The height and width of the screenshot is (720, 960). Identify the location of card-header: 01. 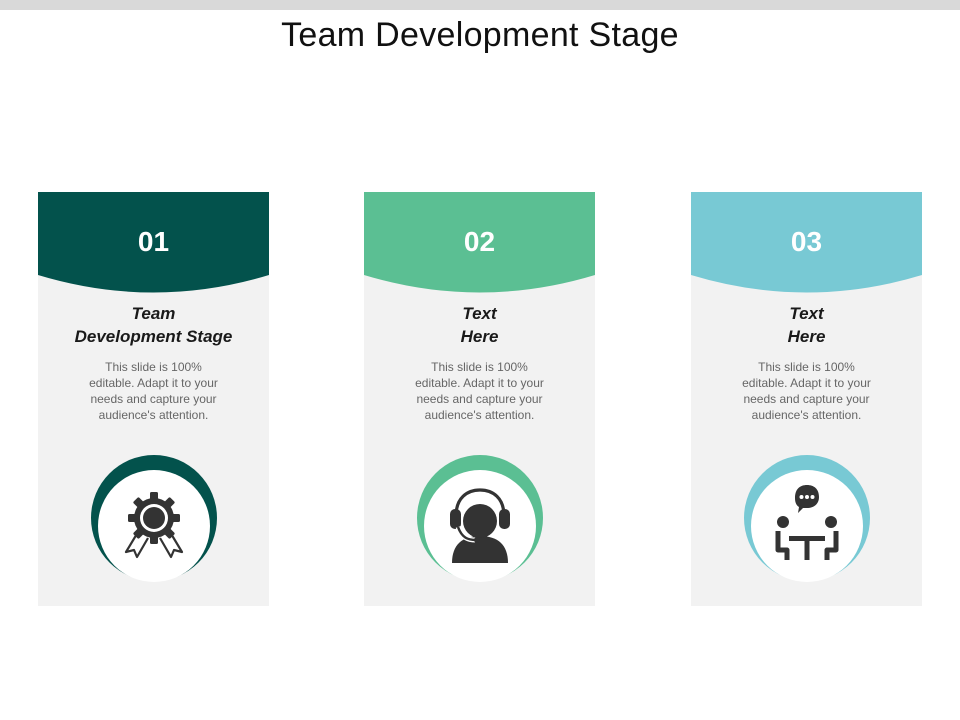
(153, 247).